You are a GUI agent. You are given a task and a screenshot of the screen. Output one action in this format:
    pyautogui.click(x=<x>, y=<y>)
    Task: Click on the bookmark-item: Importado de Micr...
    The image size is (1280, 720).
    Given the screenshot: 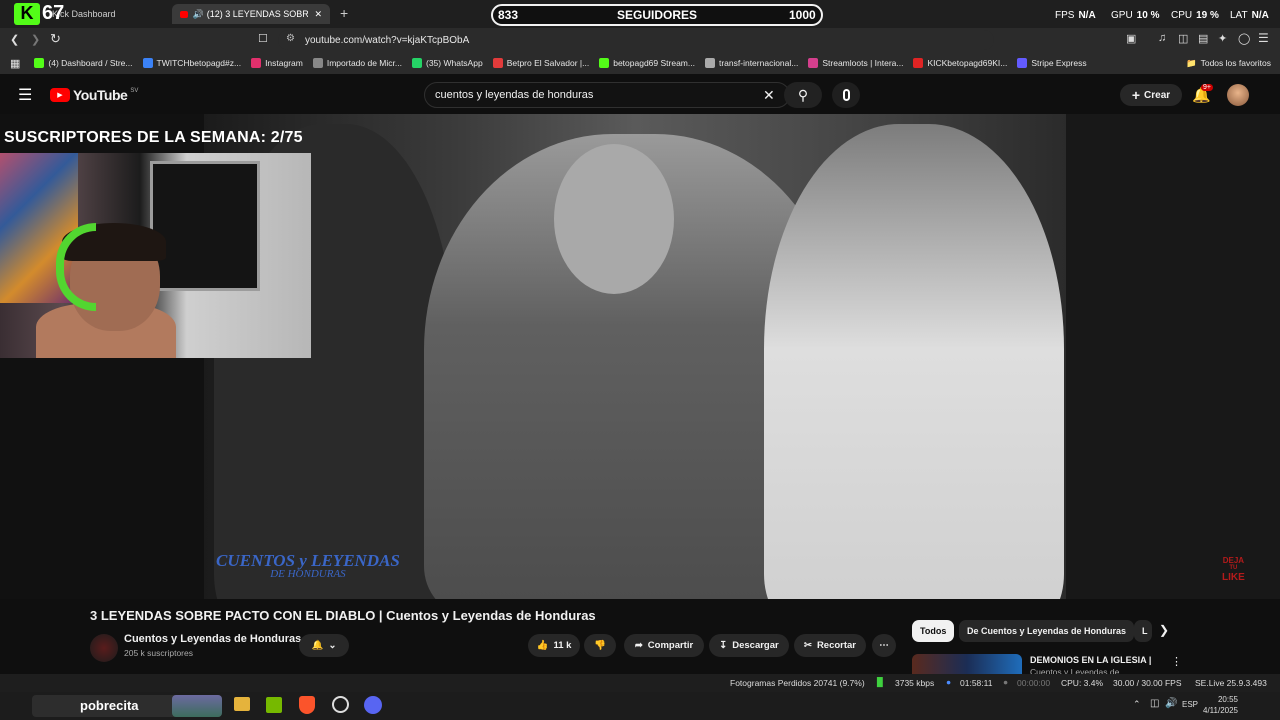 What is the action you would take?
    pyautogui.click(x=357, y=63)
    